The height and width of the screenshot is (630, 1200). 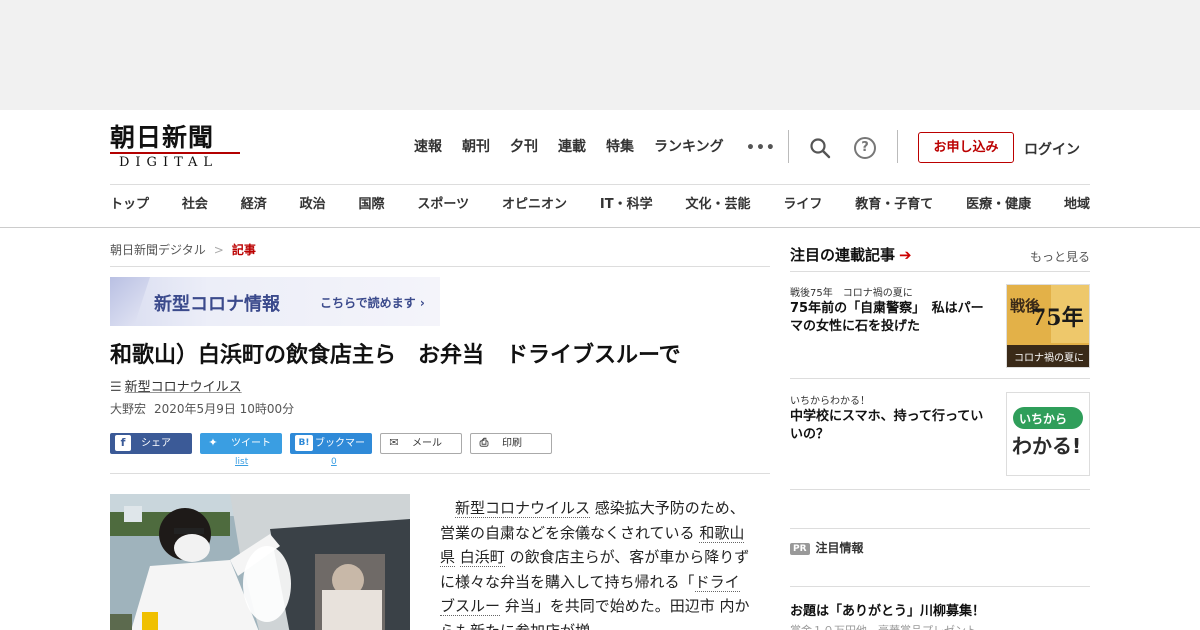 I want to click on sidebar-title: 注目の連載記事 ➔, so click(x=851, y=254).